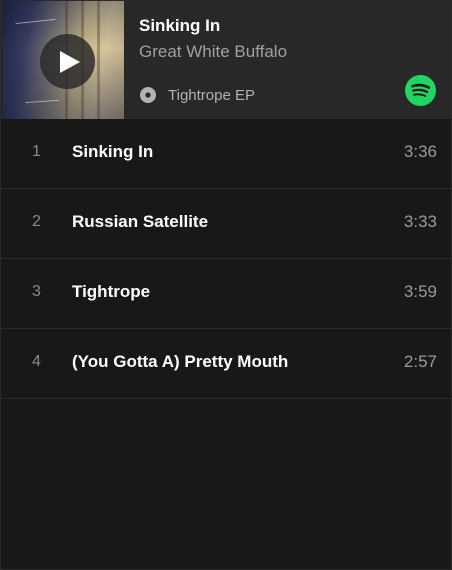 The width and height of the screenshot is (452, 570). I want to click on album-name: Tightrope EP, so click(211, 95).